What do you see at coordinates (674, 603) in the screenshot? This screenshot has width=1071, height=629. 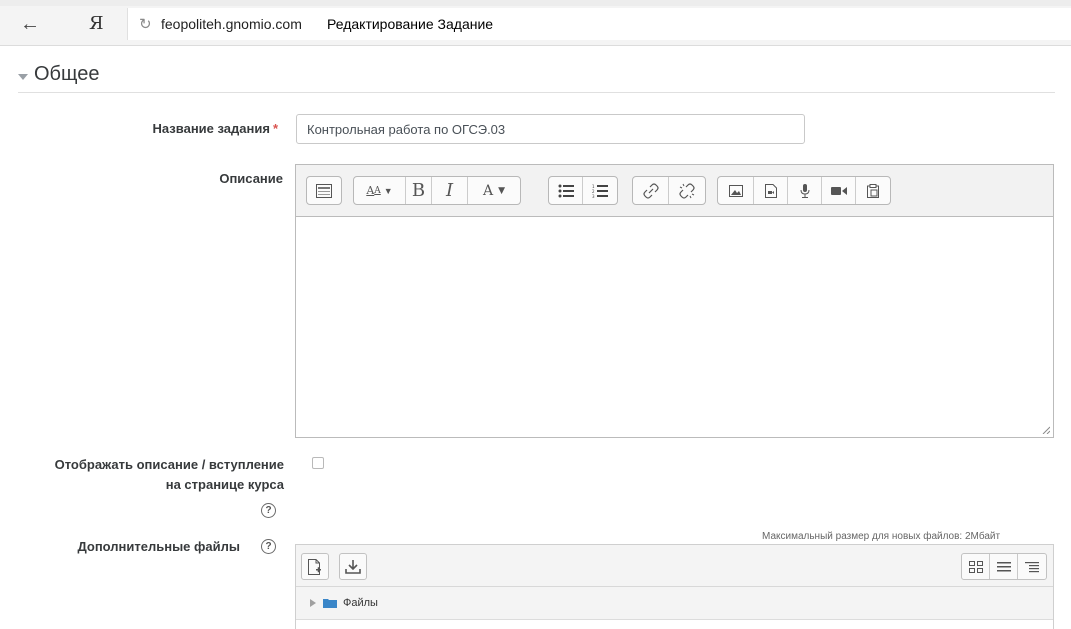 I see `file-manager-path: Файлы` at bounding box center [674, 603].